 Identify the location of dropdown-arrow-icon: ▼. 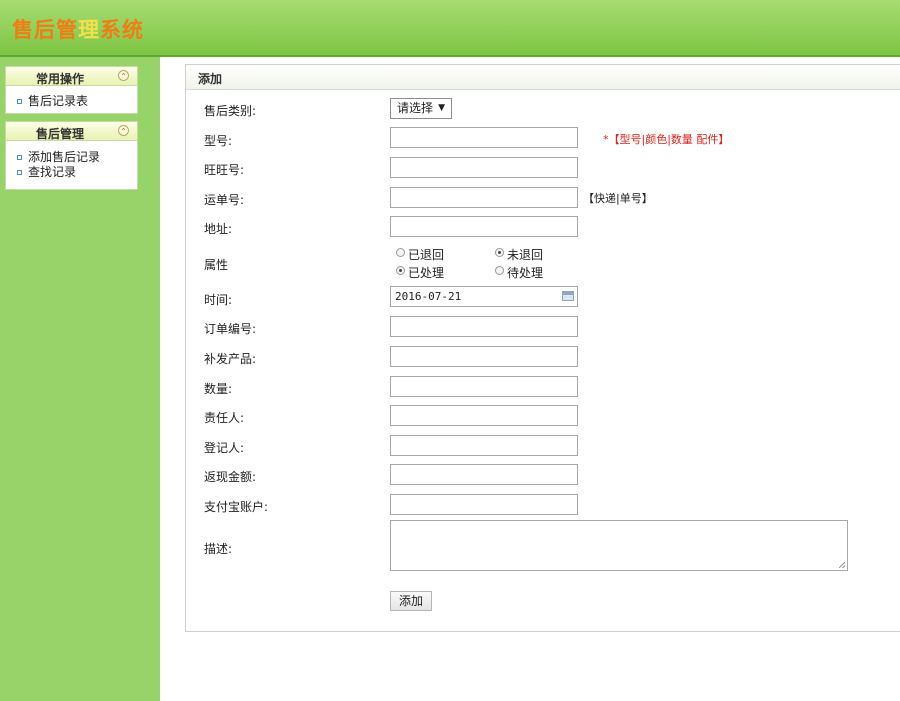
(441, 108).